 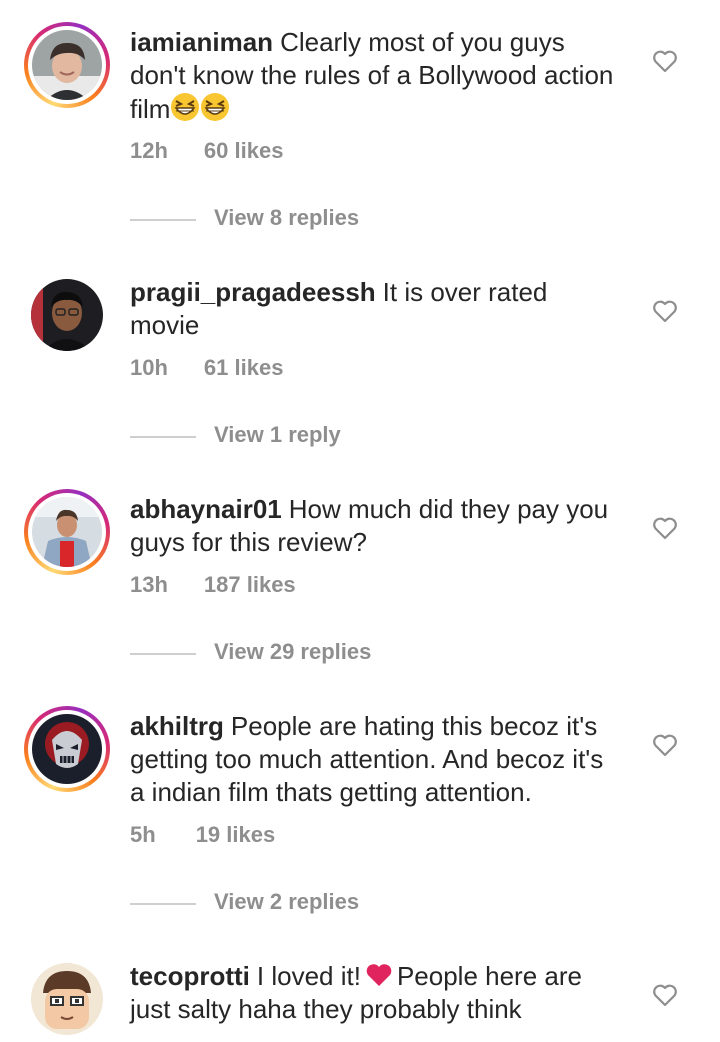 I want to click on view-replies-button: View 29 replies, so click(x=330, y=654).